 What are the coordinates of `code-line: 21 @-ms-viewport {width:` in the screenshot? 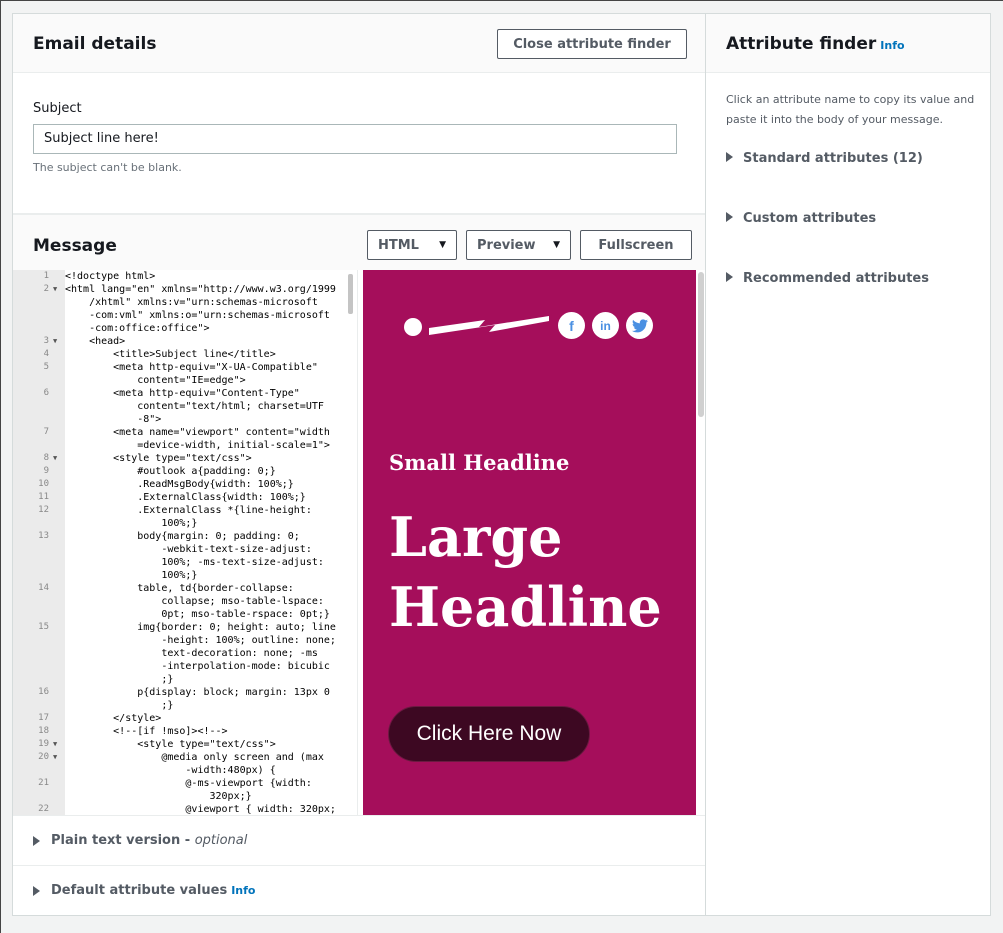 It's located at (185, 783).